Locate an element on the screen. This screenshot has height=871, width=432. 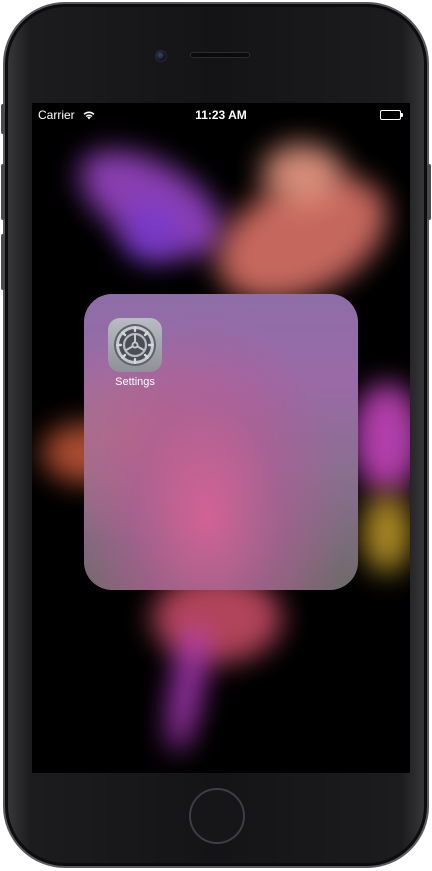
app-settings: Settings is located at coordinates (135, 353).